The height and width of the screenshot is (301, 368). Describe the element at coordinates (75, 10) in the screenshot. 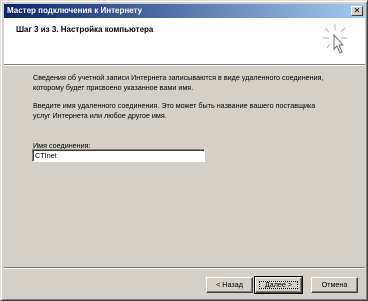

I see `window-title: Мастер подключения к Интернету` at that location.